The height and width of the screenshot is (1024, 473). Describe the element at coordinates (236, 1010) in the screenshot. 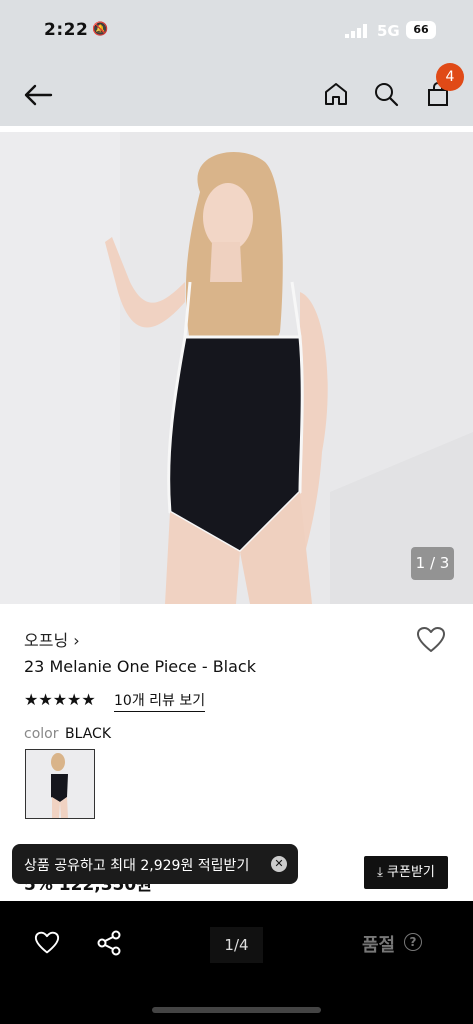

I see `home-indicator` at that location.